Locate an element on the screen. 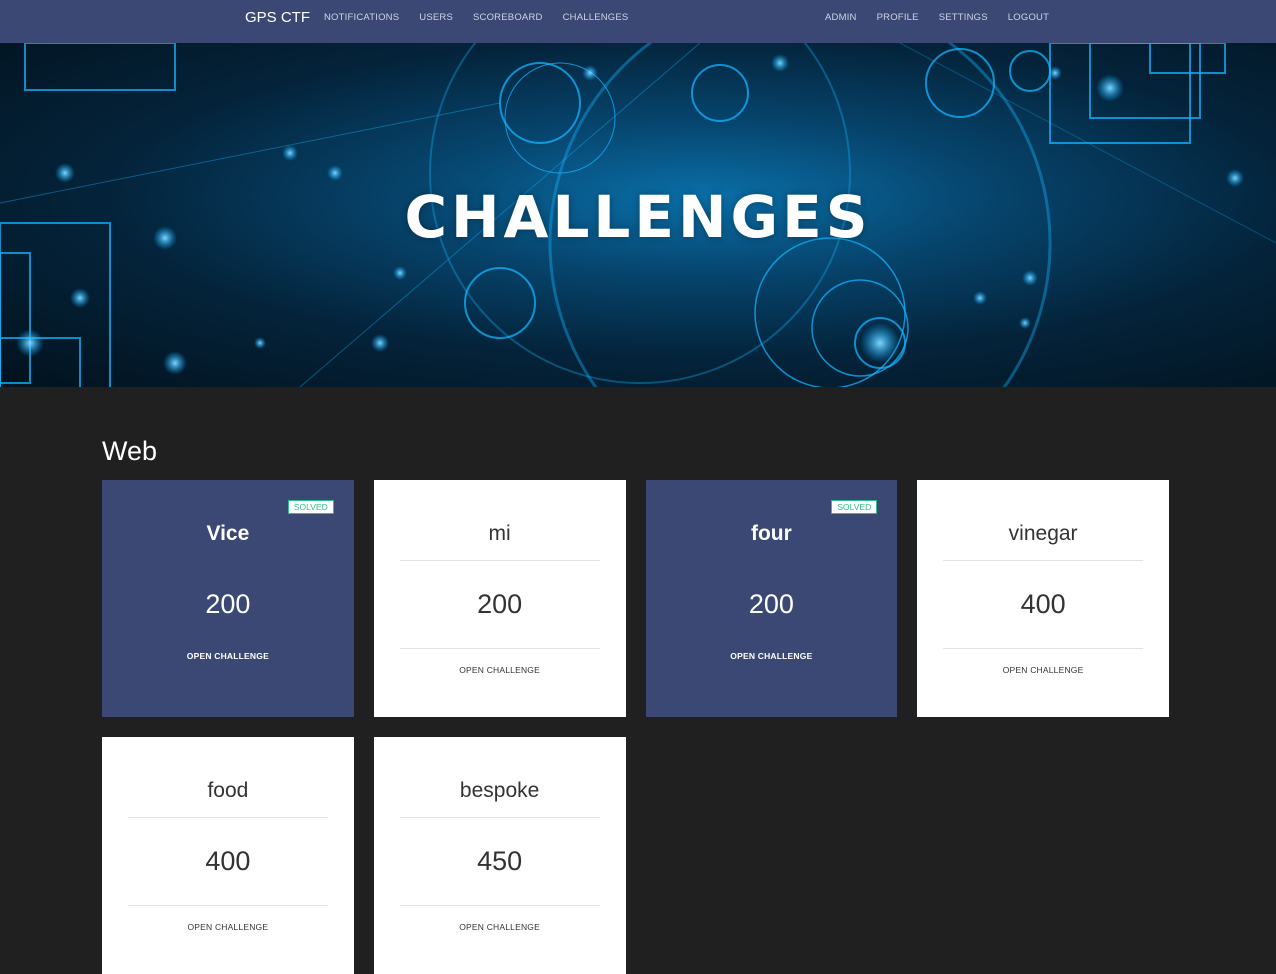 The height and width of the screenshot is (974, 1276). nav-logout: LOGOUT is located at coordinates (1028, 17).